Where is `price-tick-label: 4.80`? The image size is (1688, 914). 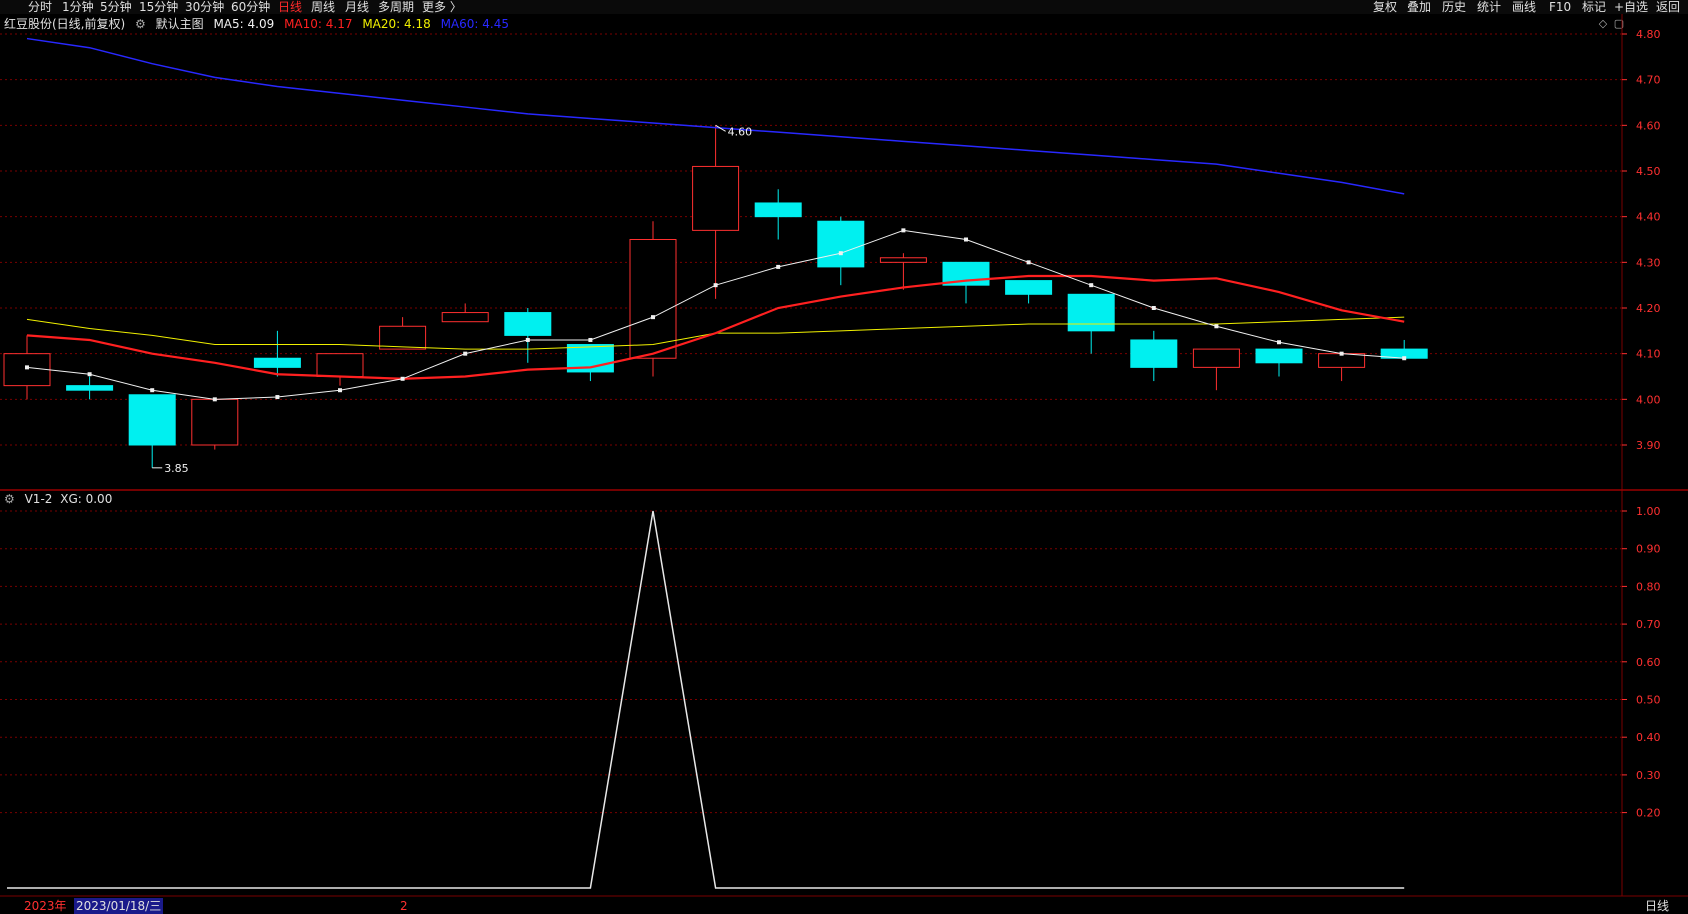
price-tick-label: 4.80 is located at coordinates (1648, 34).